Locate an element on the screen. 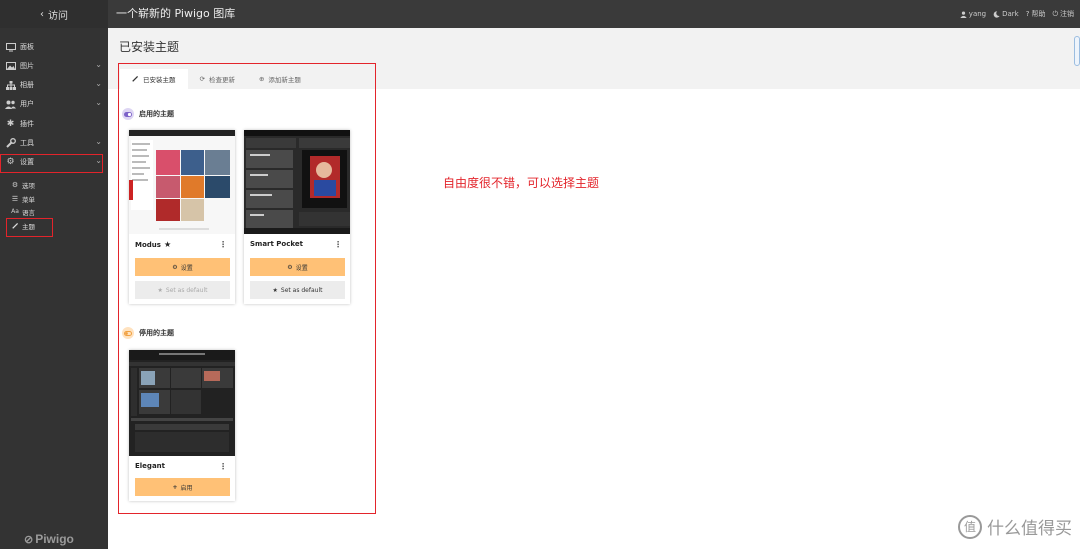  dark-mode-toggle: Dark is located at coordinates (1006, 14).